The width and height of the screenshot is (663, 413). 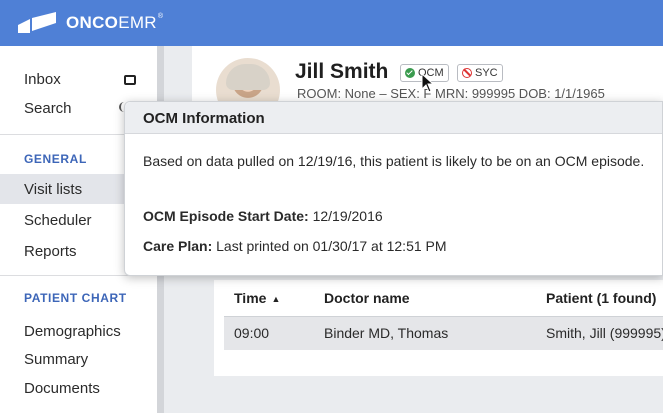 I want to click on sidebar-item-demographics: Demographics, so click(x=72, y=331).